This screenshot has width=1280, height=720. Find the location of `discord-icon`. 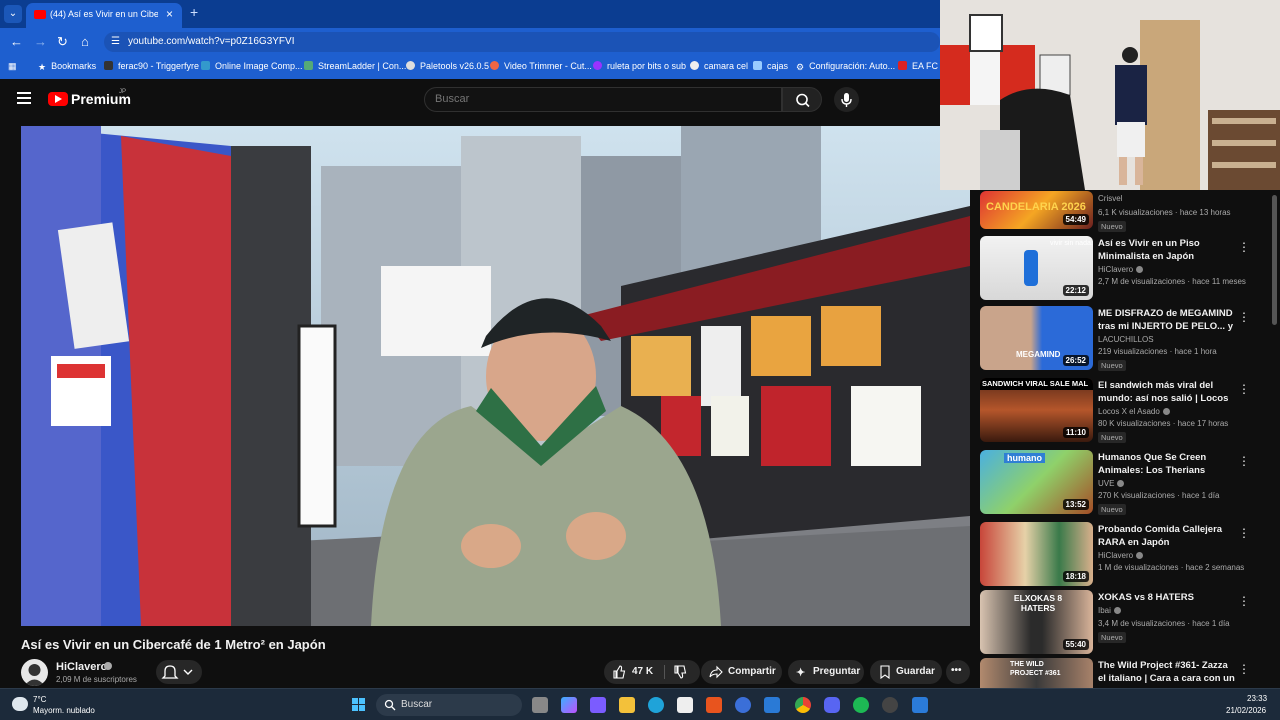

discord-icon is located at coordinates (832, 705).